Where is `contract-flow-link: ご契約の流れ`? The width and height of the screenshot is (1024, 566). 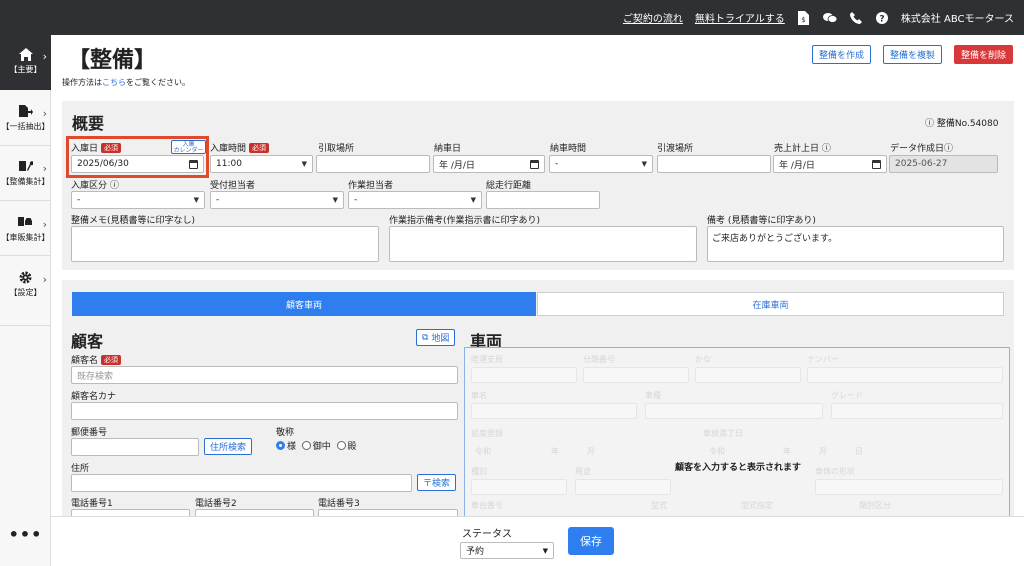
contract-flow-link: ご契約の流れ is located at coordinates (653, 17).